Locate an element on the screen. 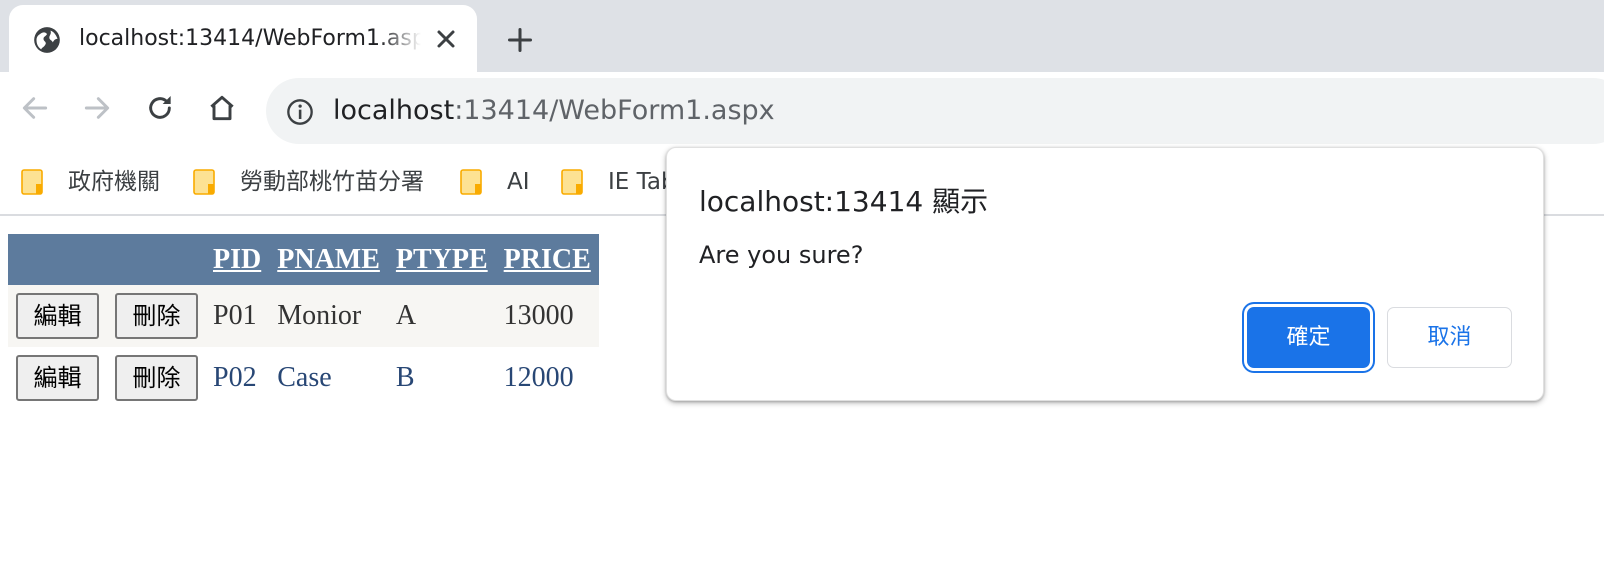  cancel-button: 取消 is located at coordinates (1449, 337).